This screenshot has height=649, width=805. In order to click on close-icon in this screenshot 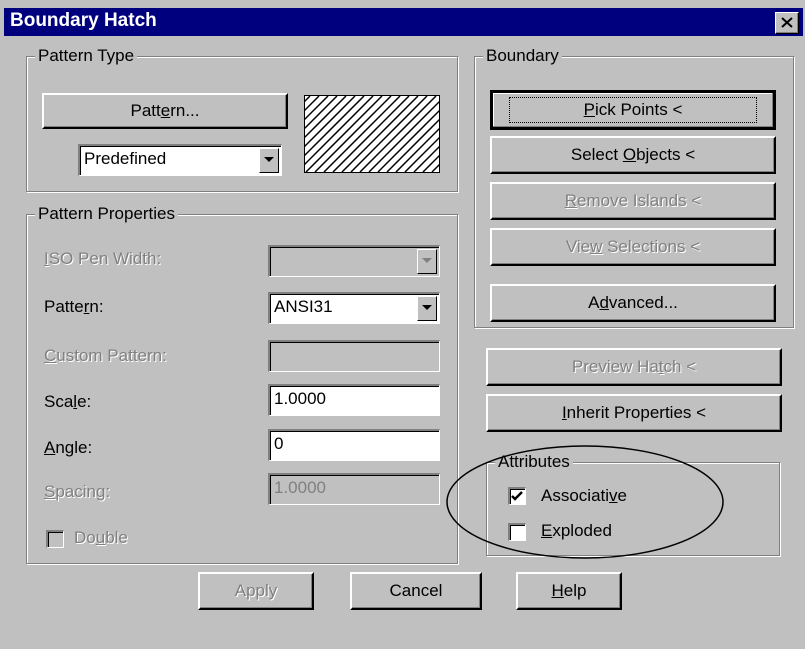, I will do `click(787, 22)`.